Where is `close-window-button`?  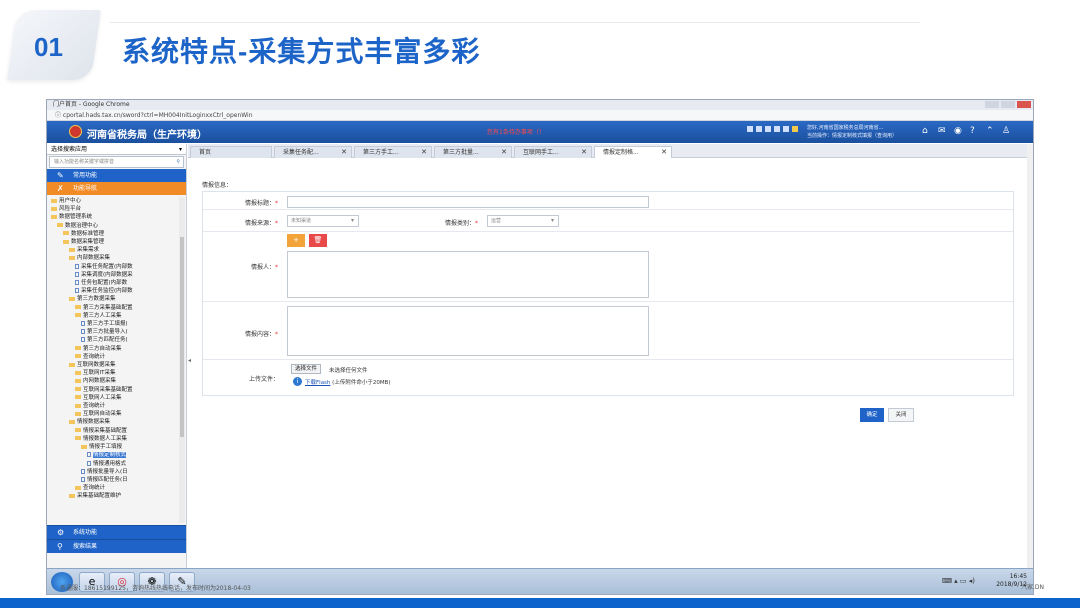
close-window-button is located at coordinates (1024, 104).